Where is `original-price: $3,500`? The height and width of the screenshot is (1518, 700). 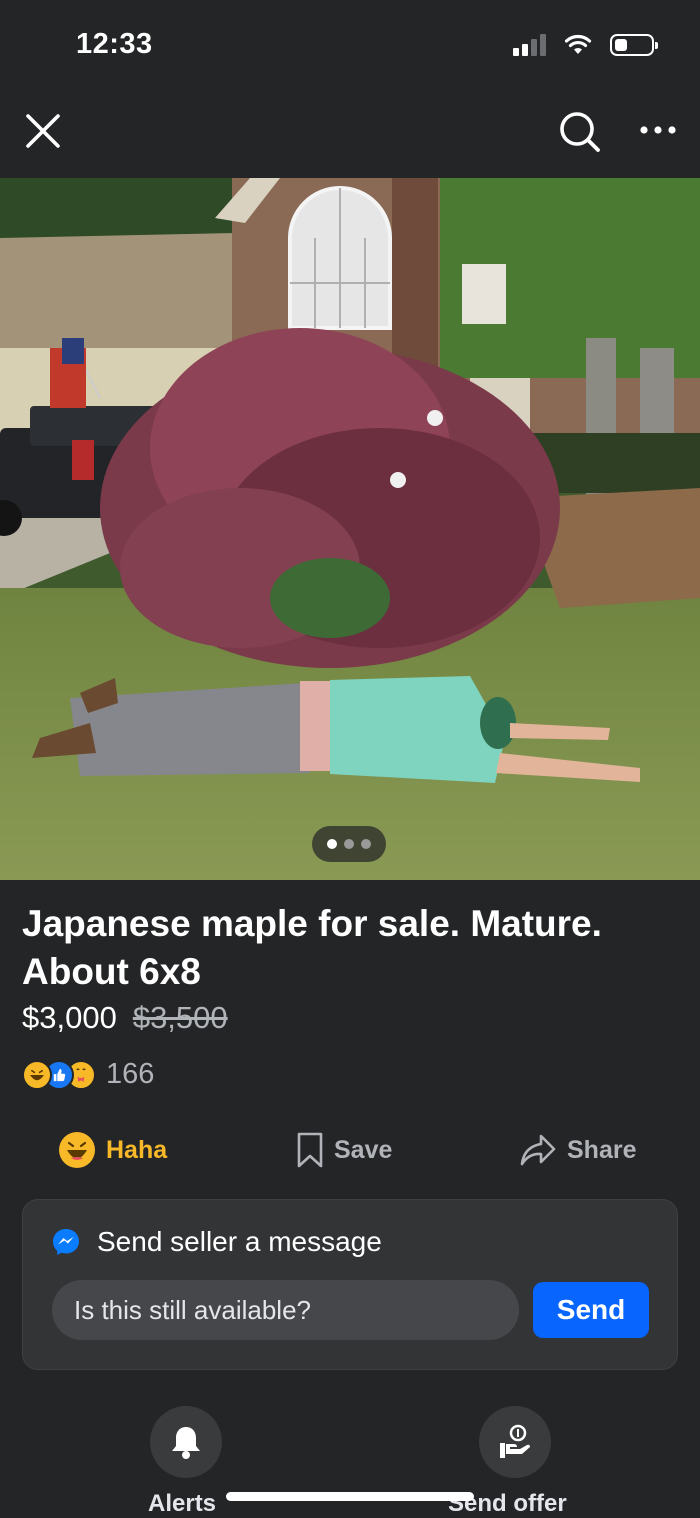
original-price: $3,500 is located at coordinates (180, 1017).